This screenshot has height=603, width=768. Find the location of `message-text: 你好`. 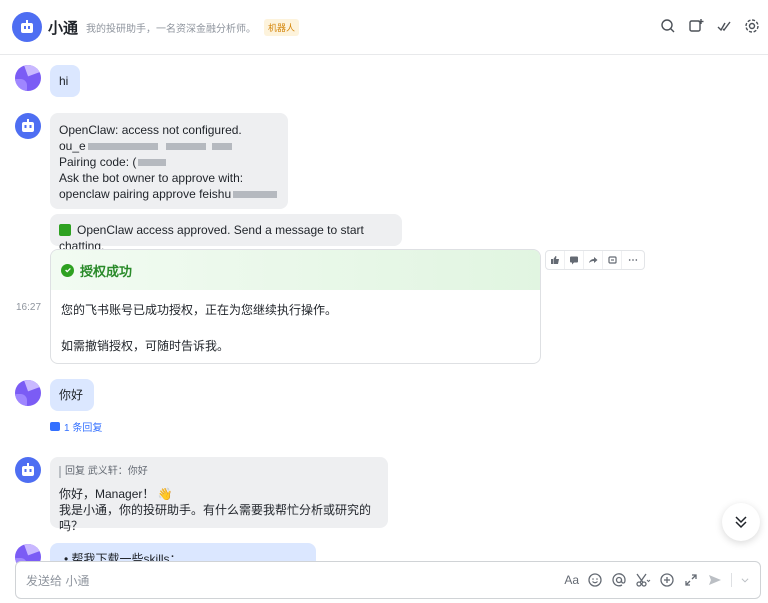

message-text: 你好 is located at coordinates (71, 395).